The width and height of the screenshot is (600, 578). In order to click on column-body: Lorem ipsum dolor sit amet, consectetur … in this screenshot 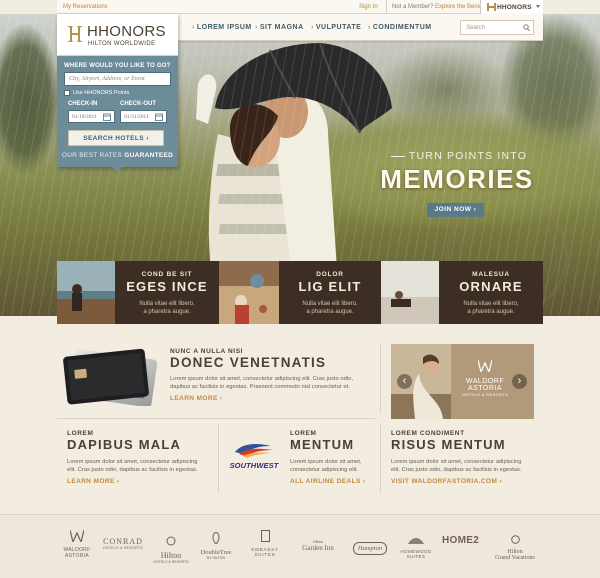, I will do `click(456, 466)`.